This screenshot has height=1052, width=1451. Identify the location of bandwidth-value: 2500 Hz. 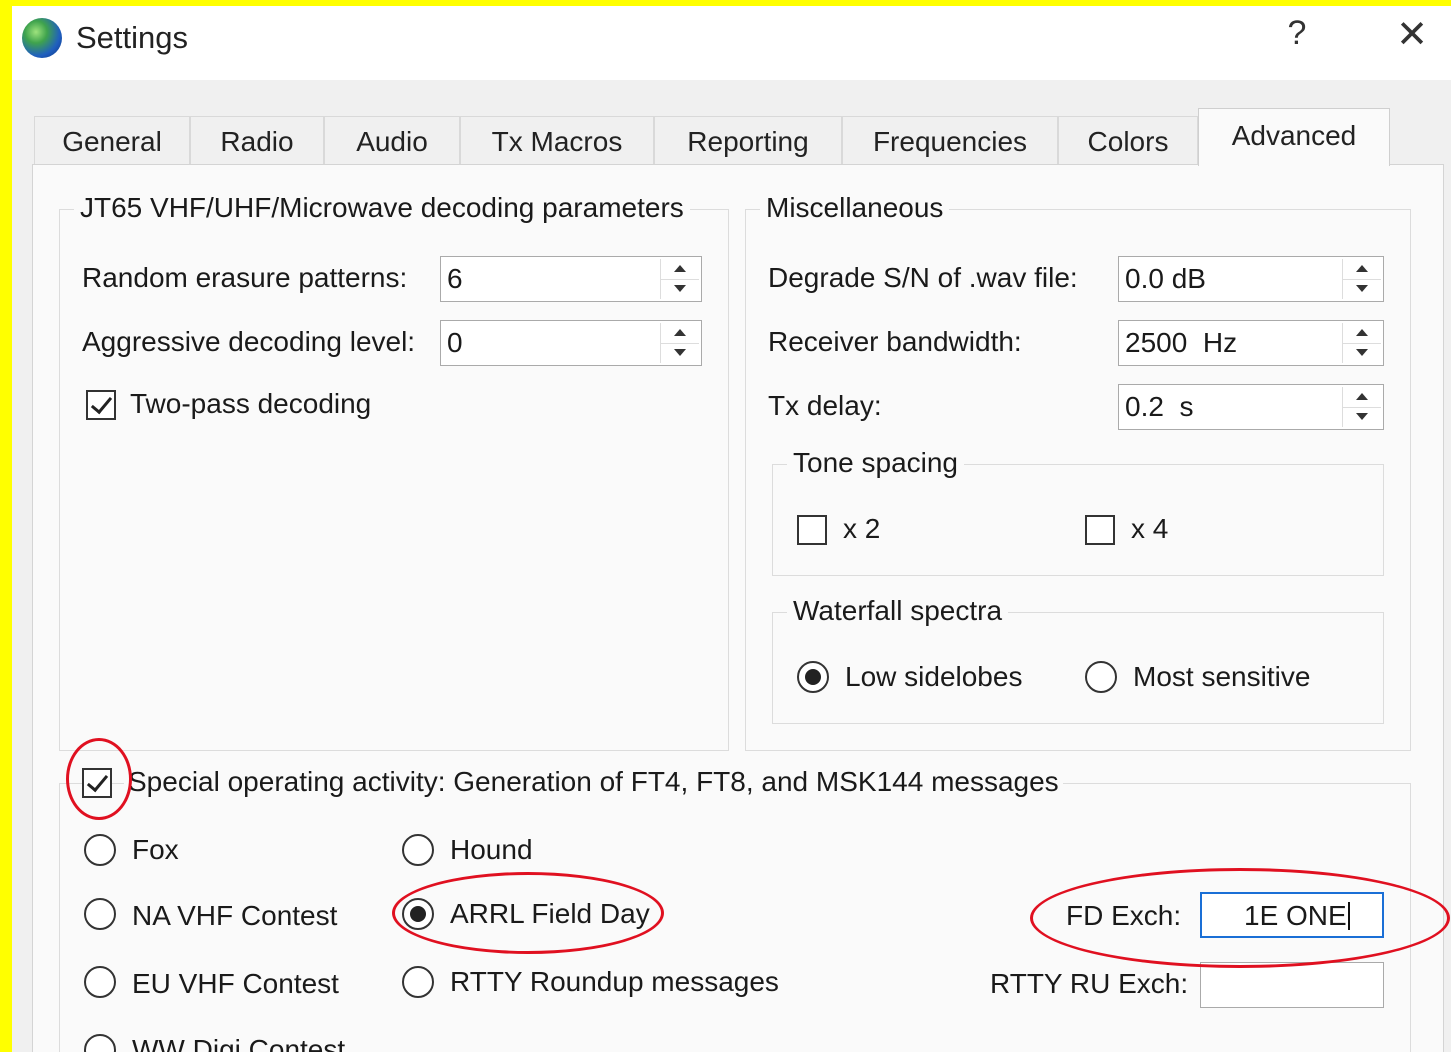
(1181, 342).